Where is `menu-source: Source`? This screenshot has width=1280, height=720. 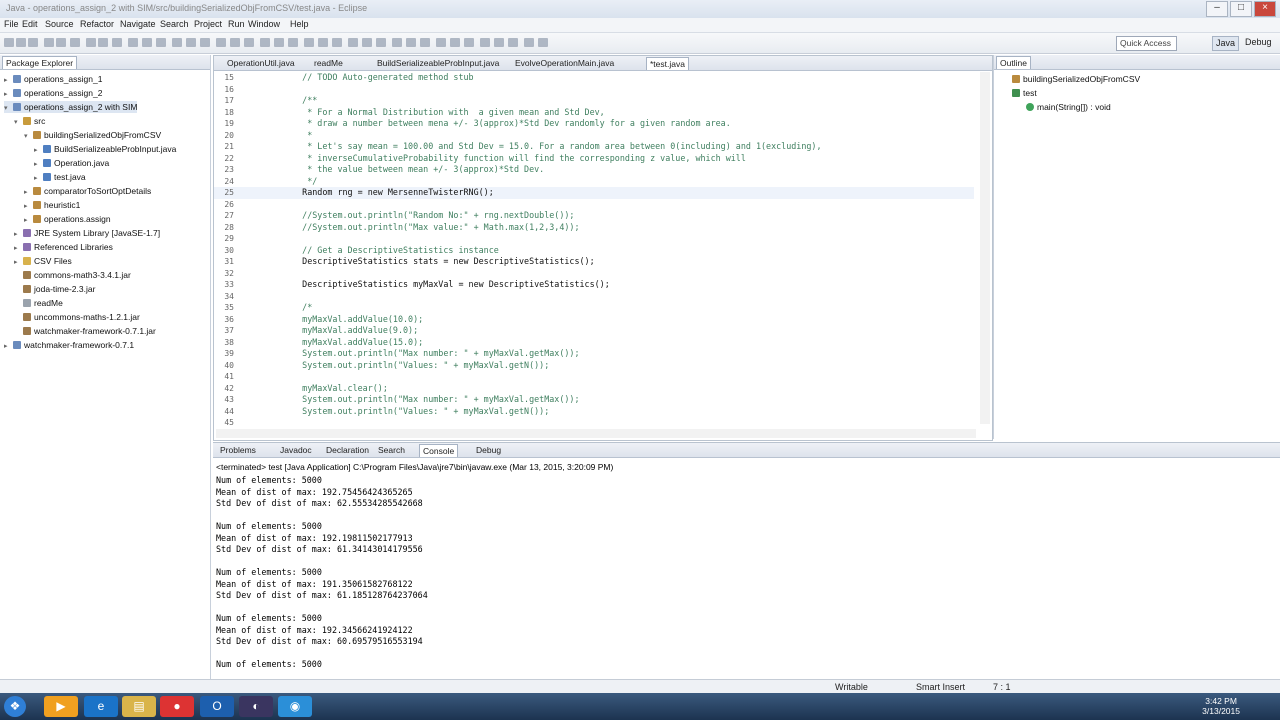
menu-source: Source is located at coordinates (59, 24).